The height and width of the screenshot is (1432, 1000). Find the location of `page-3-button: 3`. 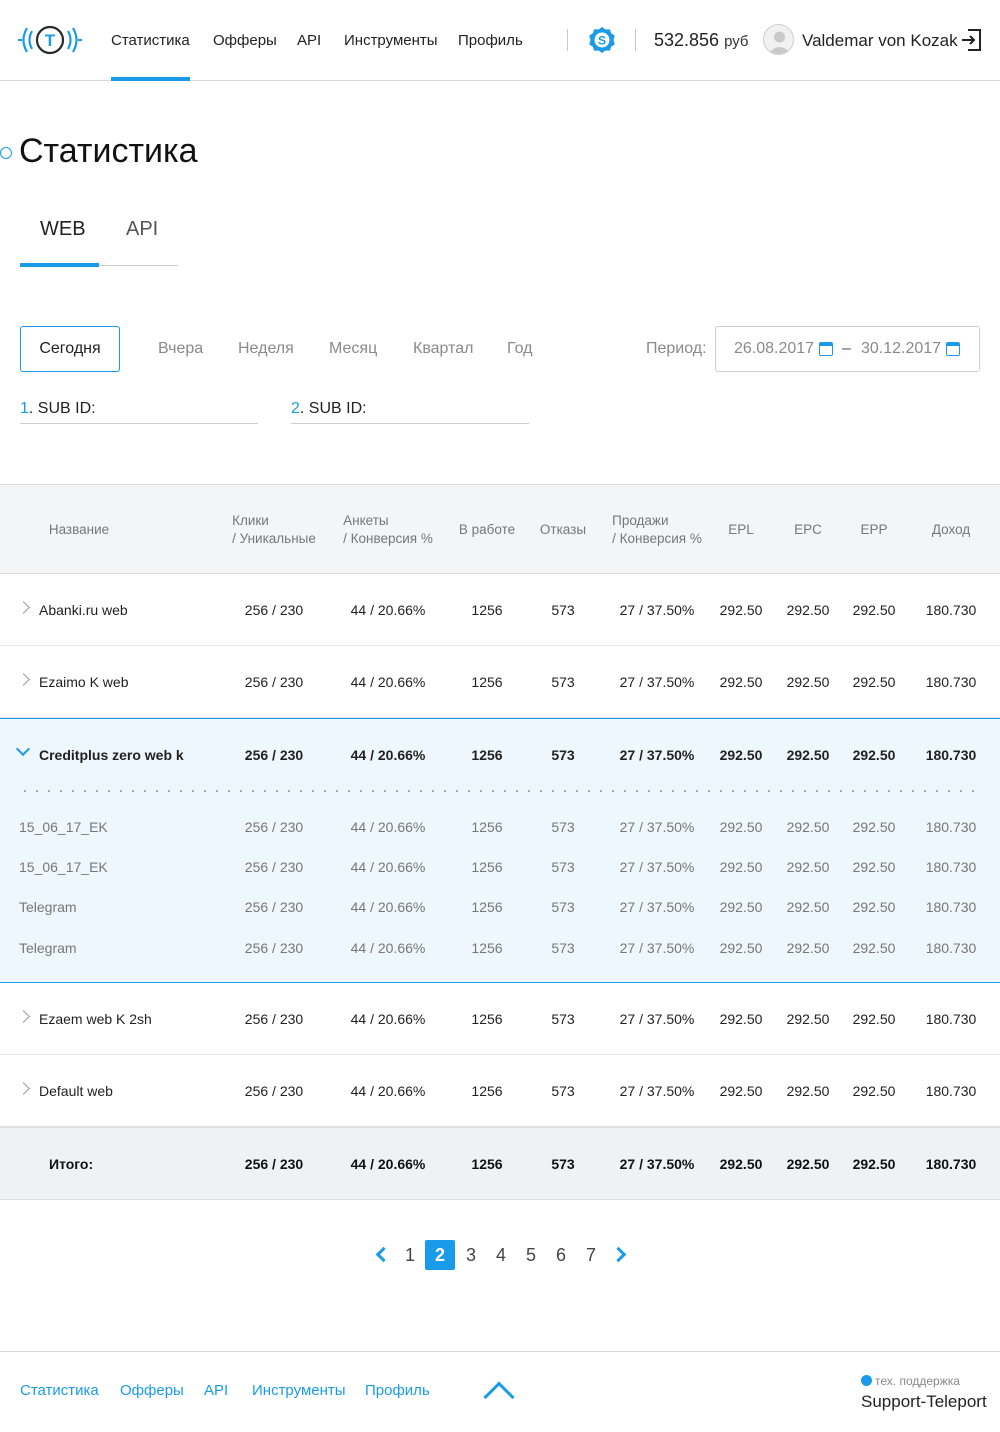

page-3-button: 3 is located at coordinates (471, 1255).